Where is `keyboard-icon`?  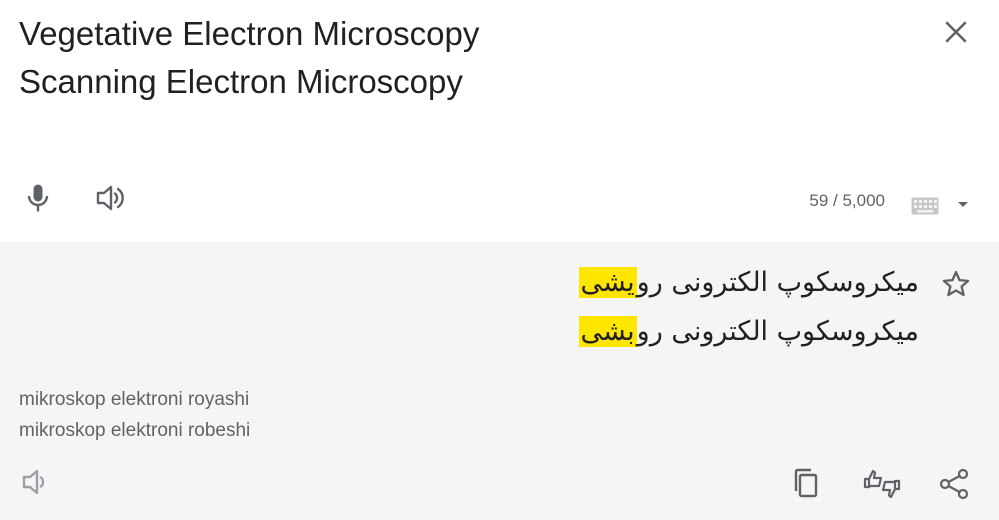 keyboard-icon is located at coordinates (925, 206).